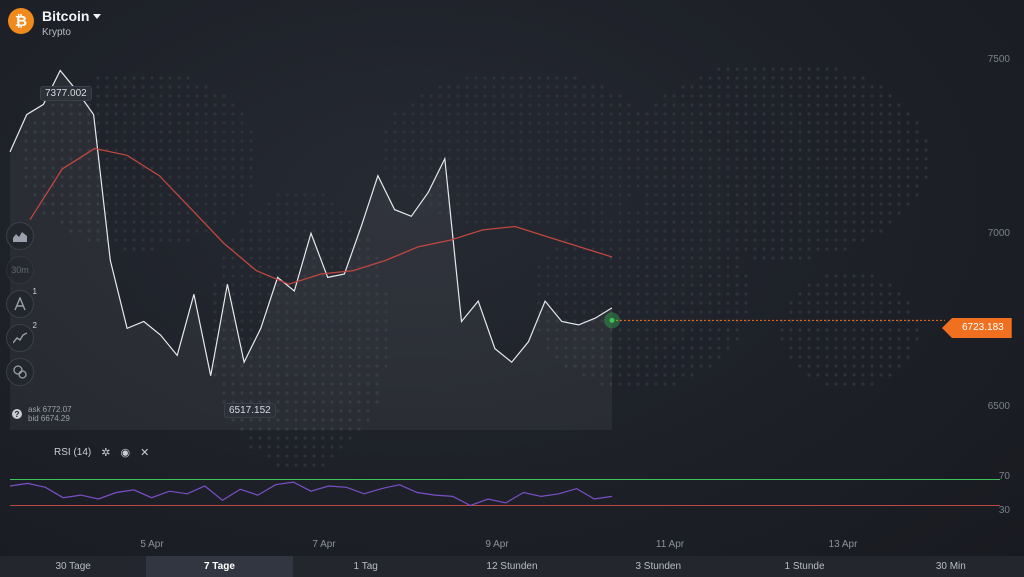 The image size is (1024, 577). What do you see at coordinates (21, 21) in the screenshot?
I see `bitcoin-icon: ₿` at bounding box center [21, 21].